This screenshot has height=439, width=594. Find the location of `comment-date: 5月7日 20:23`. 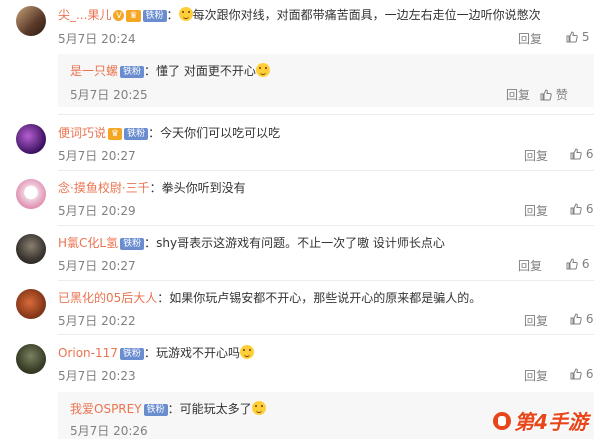

comment-date: 5月7日 20:23 is located at coordinates (97, 376).